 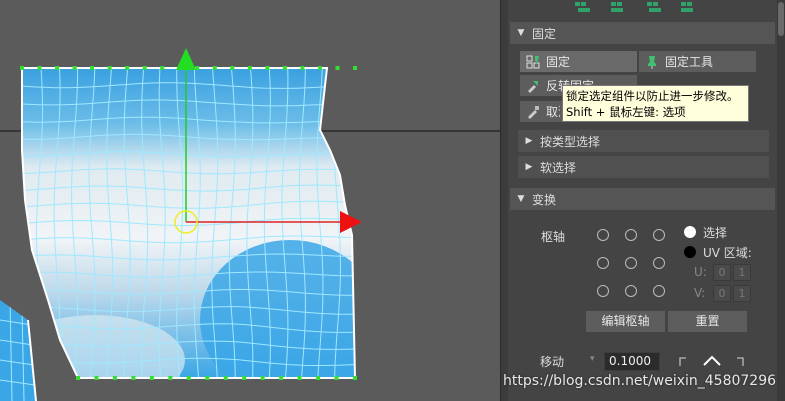 What do you see at coordinates (643, 167) in the screenshot?
I see `soft-select-header: ▶ 软选择` at bounding box center [643, 167].